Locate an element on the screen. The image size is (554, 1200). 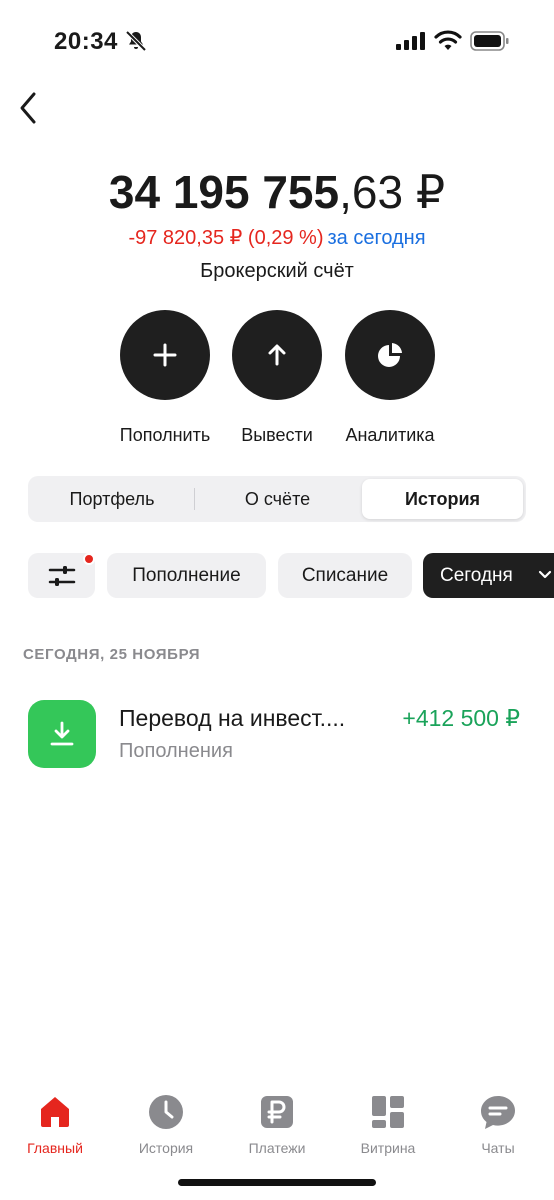
balance-amount: 34 195 755,63 ₽ is located at coordinates (277, 192).